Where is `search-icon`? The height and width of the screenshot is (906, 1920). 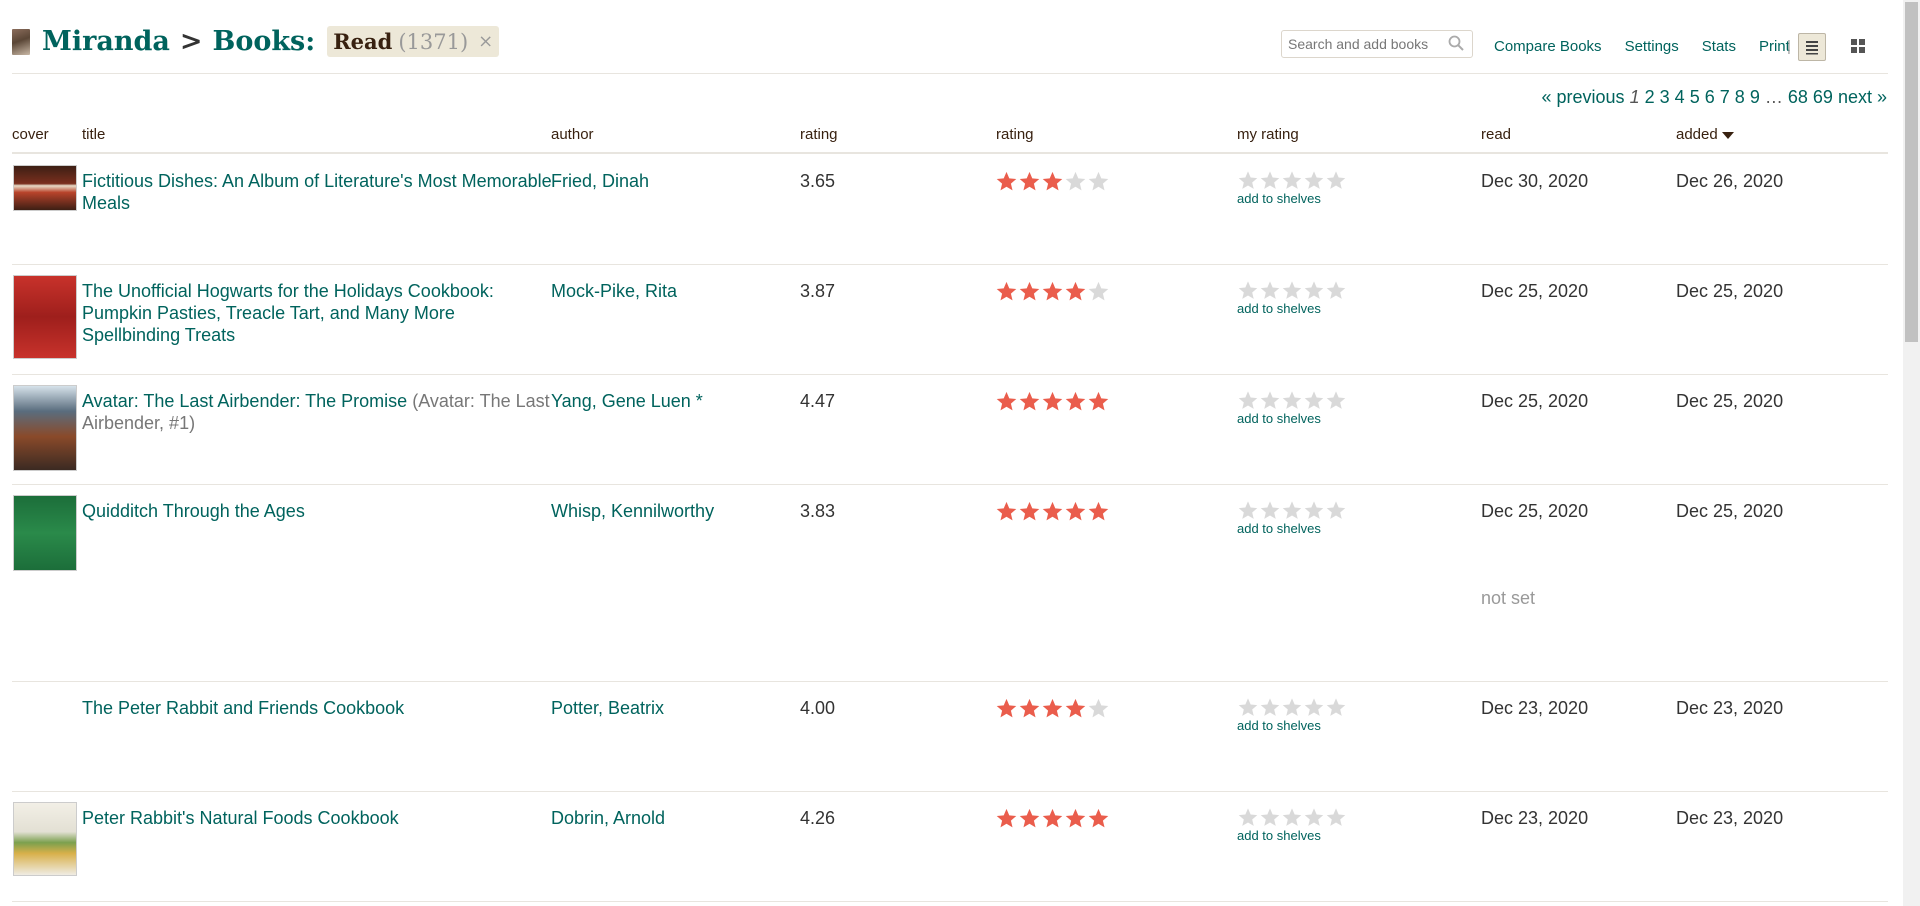
search-icon is located at coordinates (1456, 43).